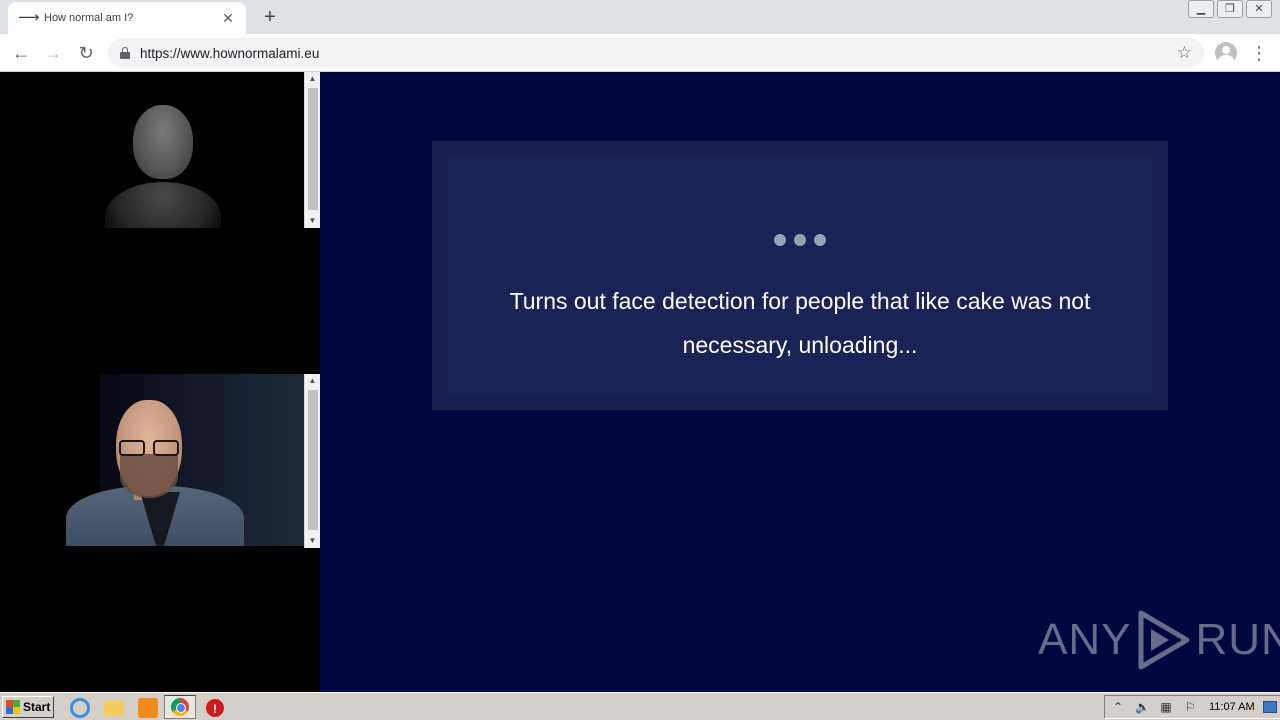 This screenshot has width=1280, height=720. Describe the element at coordinates (125, 53) in the screenshot. I see `lock-icon` at that location.